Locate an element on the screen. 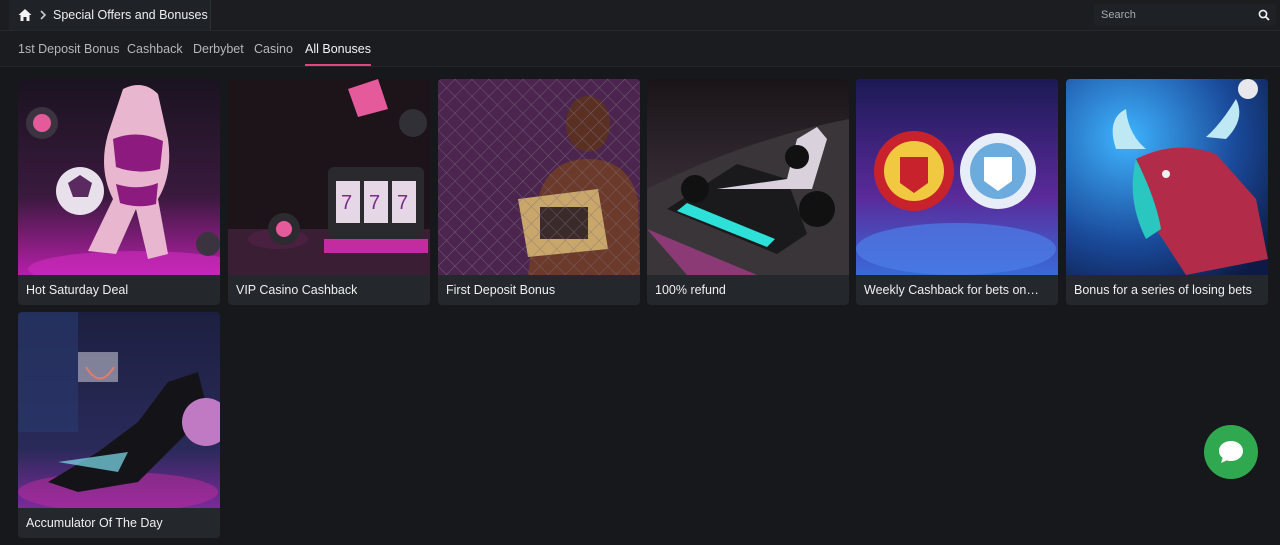 This screenshot has width=1280, height=545. pink-dancer-image is located at coordinates (119, 177).